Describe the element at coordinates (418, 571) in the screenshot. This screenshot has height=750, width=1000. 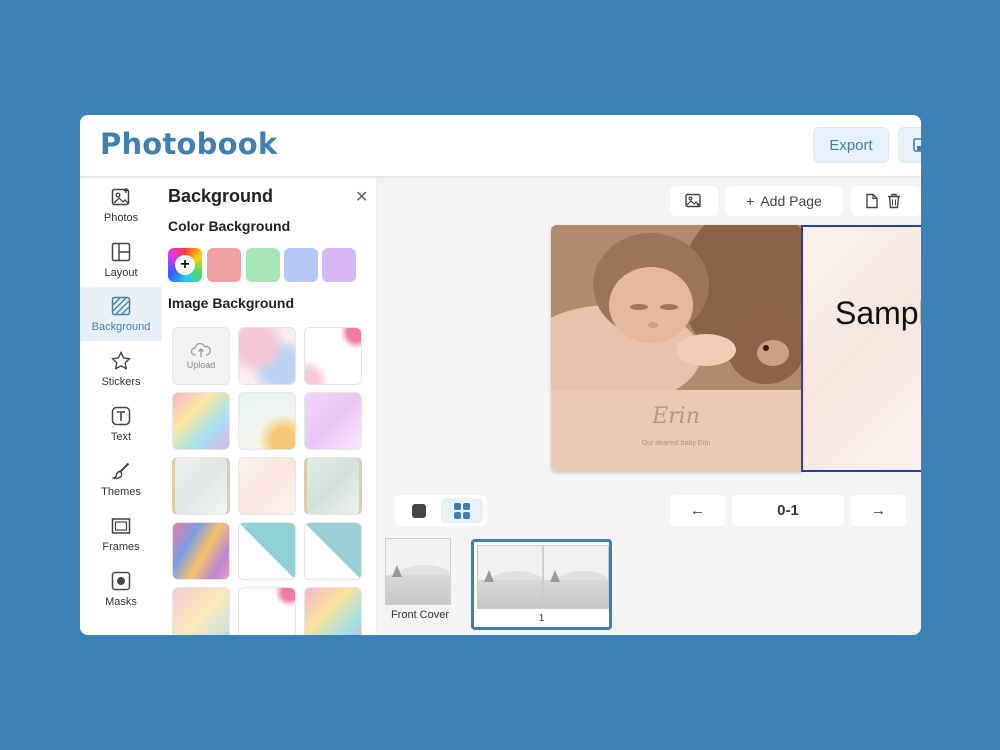
I see `front-cover-thumbnail` at that location.